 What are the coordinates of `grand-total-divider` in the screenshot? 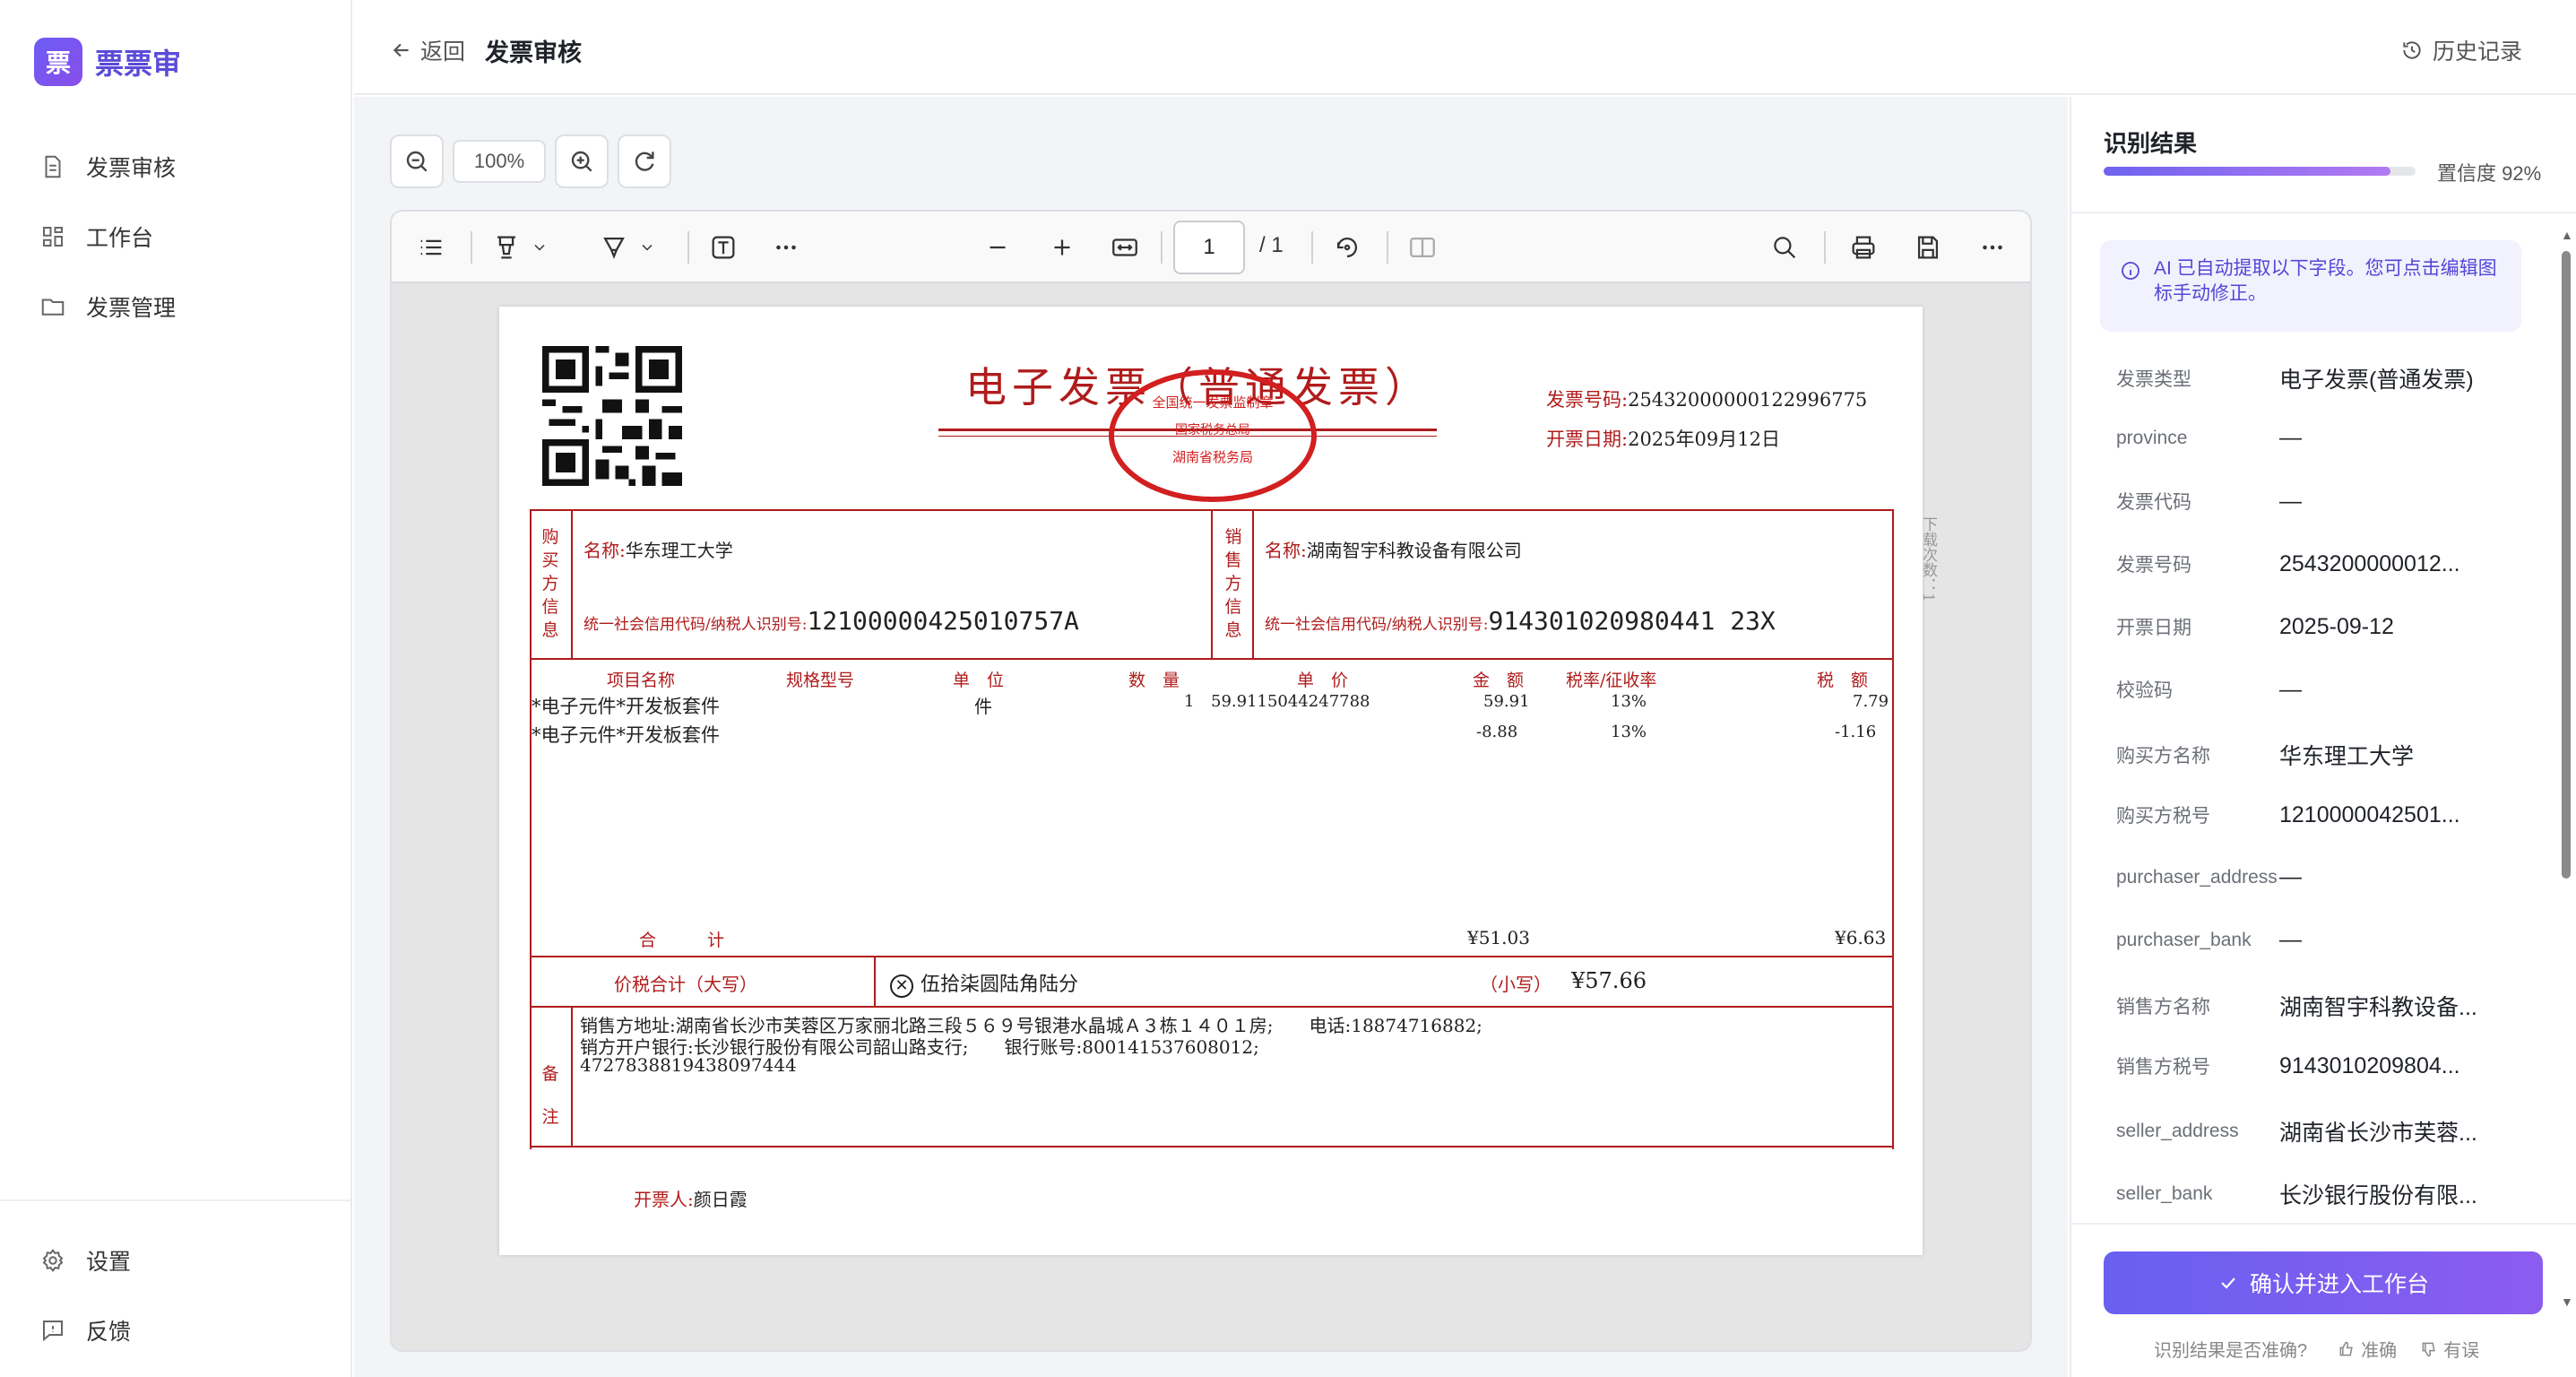 It's located at (875, 982).